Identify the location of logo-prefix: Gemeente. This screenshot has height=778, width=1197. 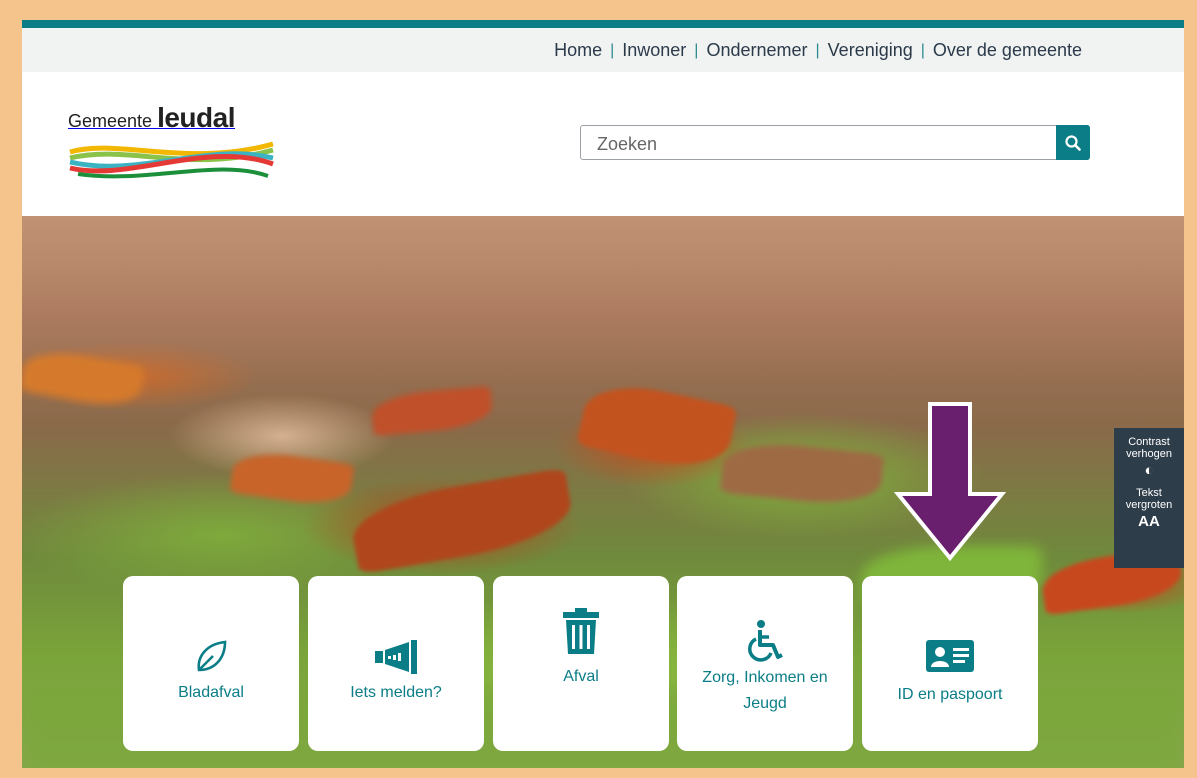
(110, 121).